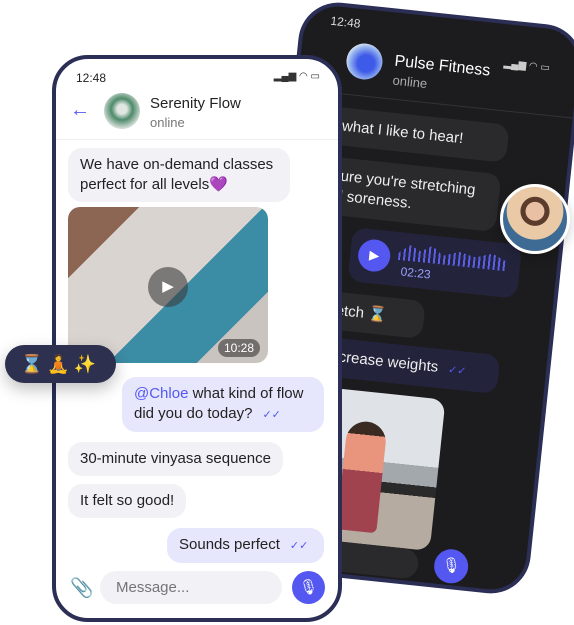 The image size is (574, 625). What do you see at coordinates (175, 459) in the screenshot?
I see `message-bubble: 30-minute vinyasa sequence` at bounding box center [175, 459].